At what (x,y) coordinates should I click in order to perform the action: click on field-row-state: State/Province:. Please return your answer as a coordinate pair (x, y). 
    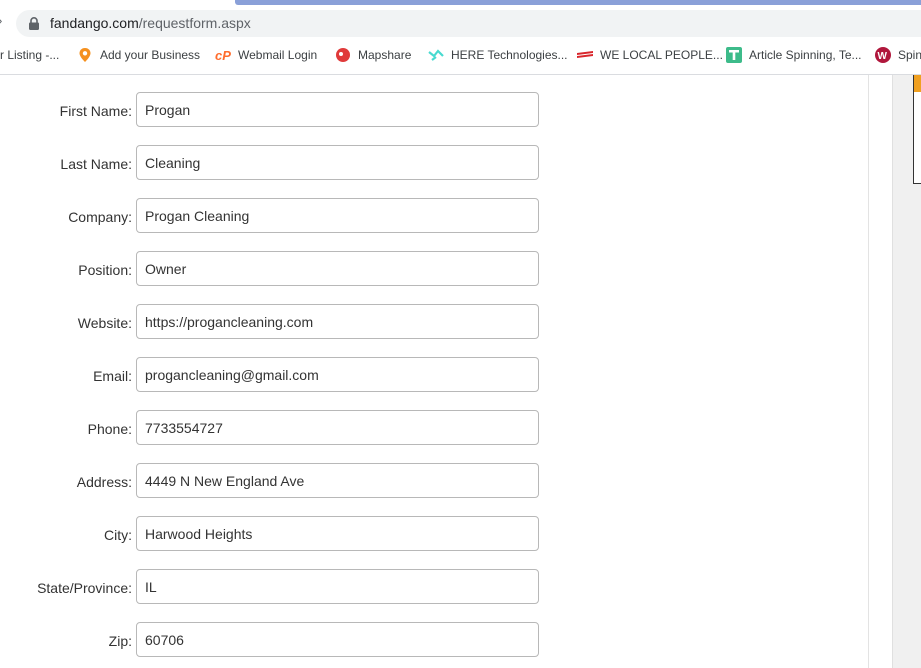
    Looking at the image, I should click on (280, 588).